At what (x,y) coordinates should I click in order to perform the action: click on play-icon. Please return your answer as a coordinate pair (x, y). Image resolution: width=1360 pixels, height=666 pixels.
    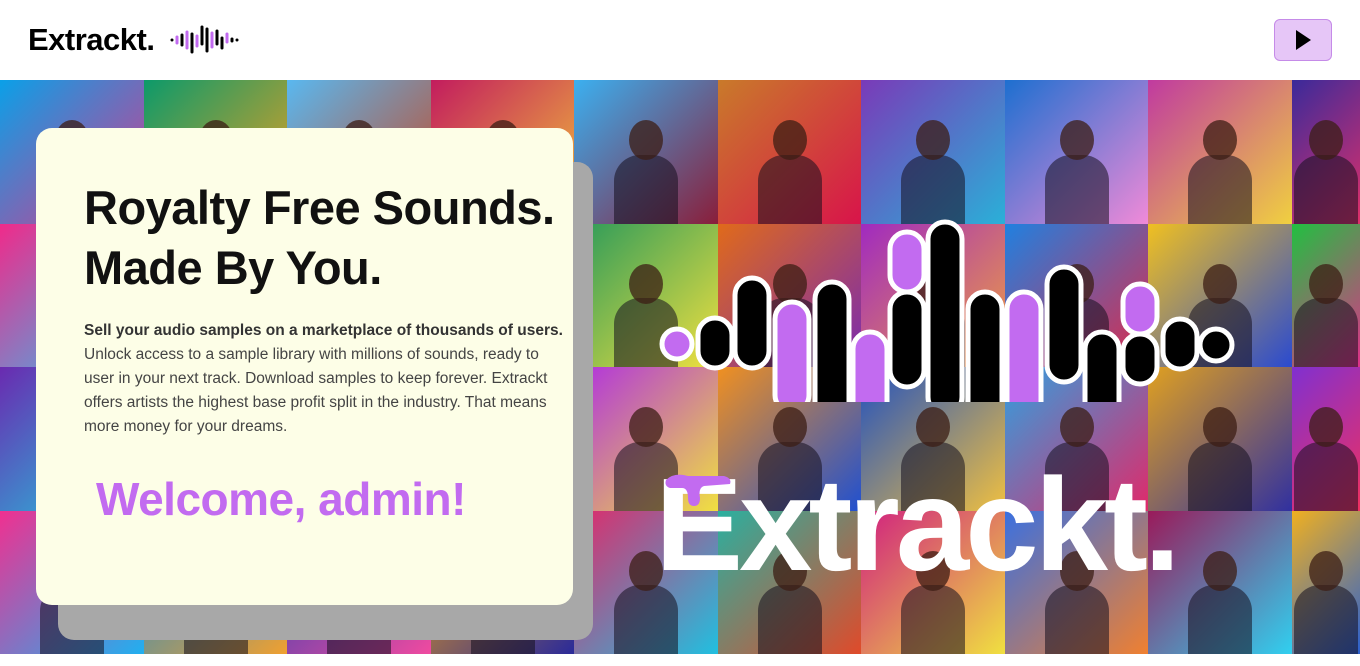
    Looking at the image, I should click on (1303, 40).